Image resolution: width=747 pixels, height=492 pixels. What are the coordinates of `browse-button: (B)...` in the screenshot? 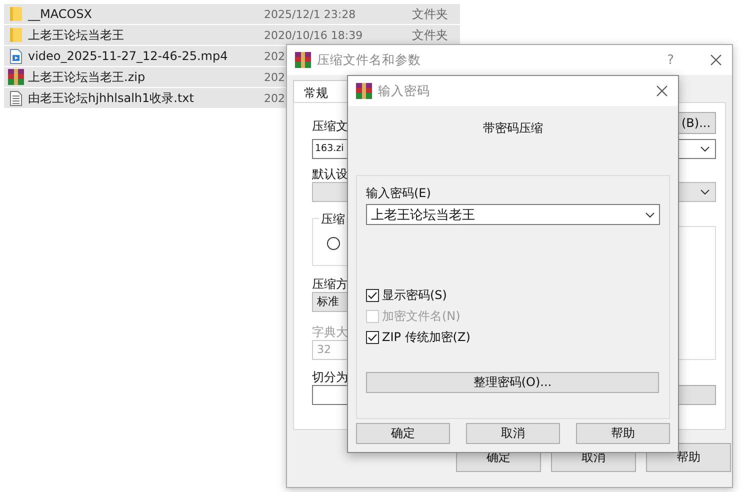 It's located at (696, 123).